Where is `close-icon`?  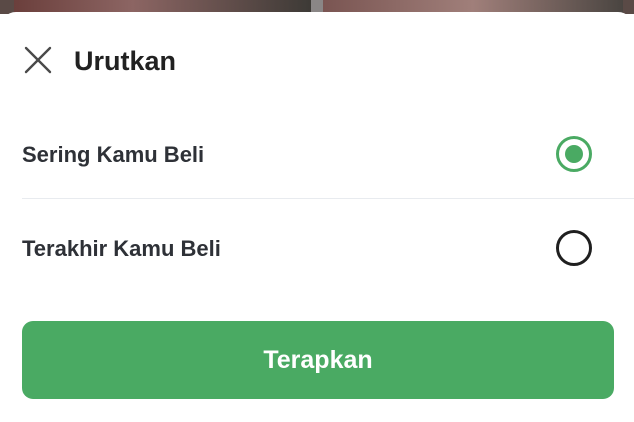
close-icon is located at coordinates (38, 60).